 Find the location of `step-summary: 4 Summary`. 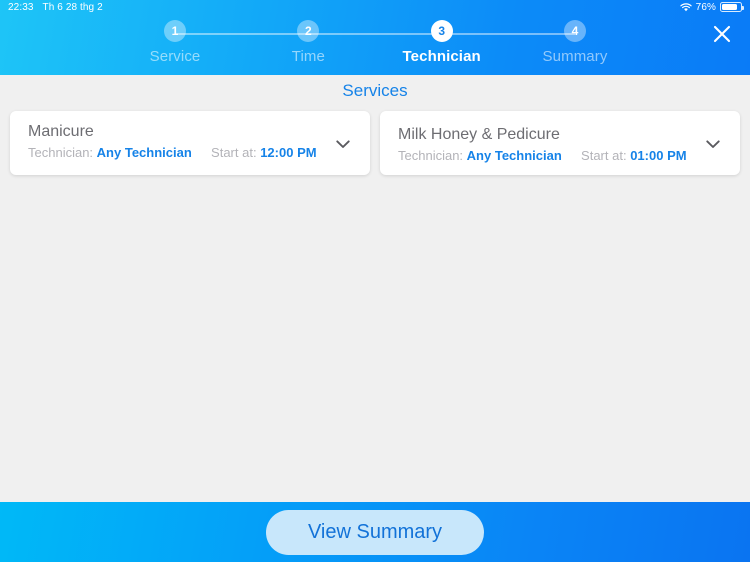

step-summary: 4 Summary is located at coordinates (575, 42).